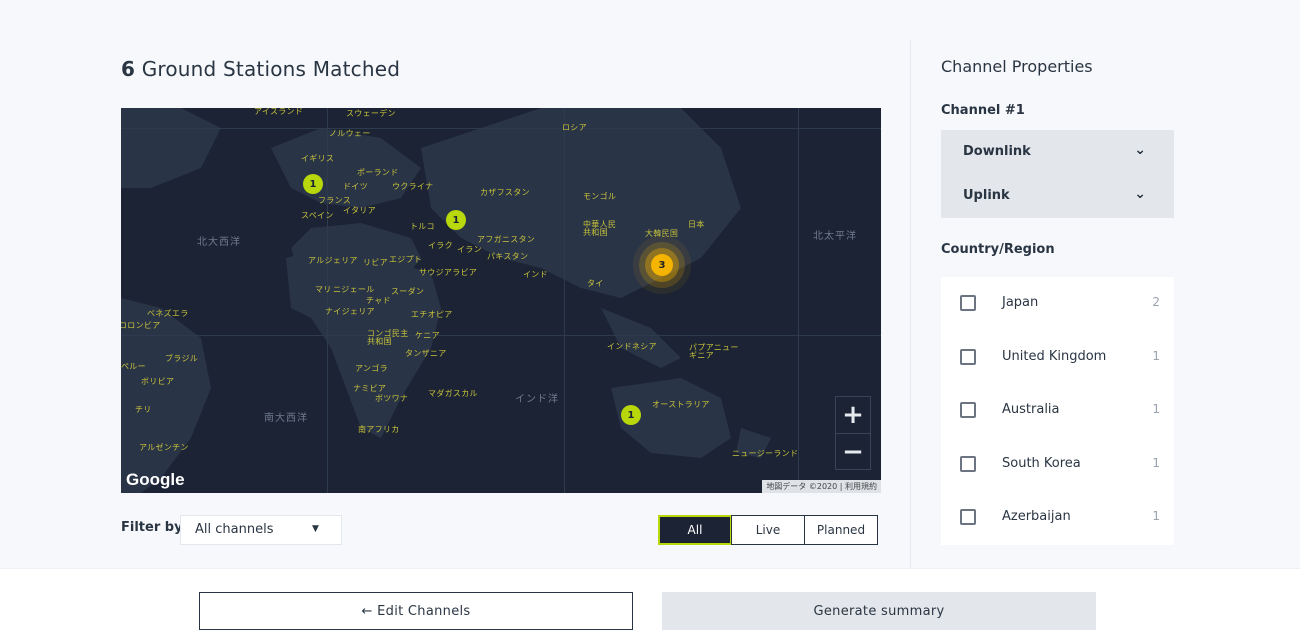 The height and width of the screenshot is (636, 1300). What do you see at coordinates (1057, 303) in the screenshot?
I see `region-row-japan: Japan 2` at bounding box center [1057, 303].